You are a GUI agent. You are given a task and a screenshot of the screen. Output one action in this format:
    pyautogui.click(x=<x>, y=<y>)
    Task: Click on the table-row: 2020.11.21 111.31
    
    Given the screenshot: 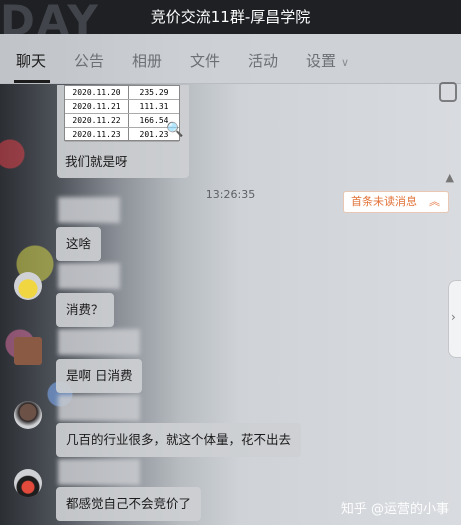 What is the action you would take?
    pyautogui.click(x=122, y=107)
    